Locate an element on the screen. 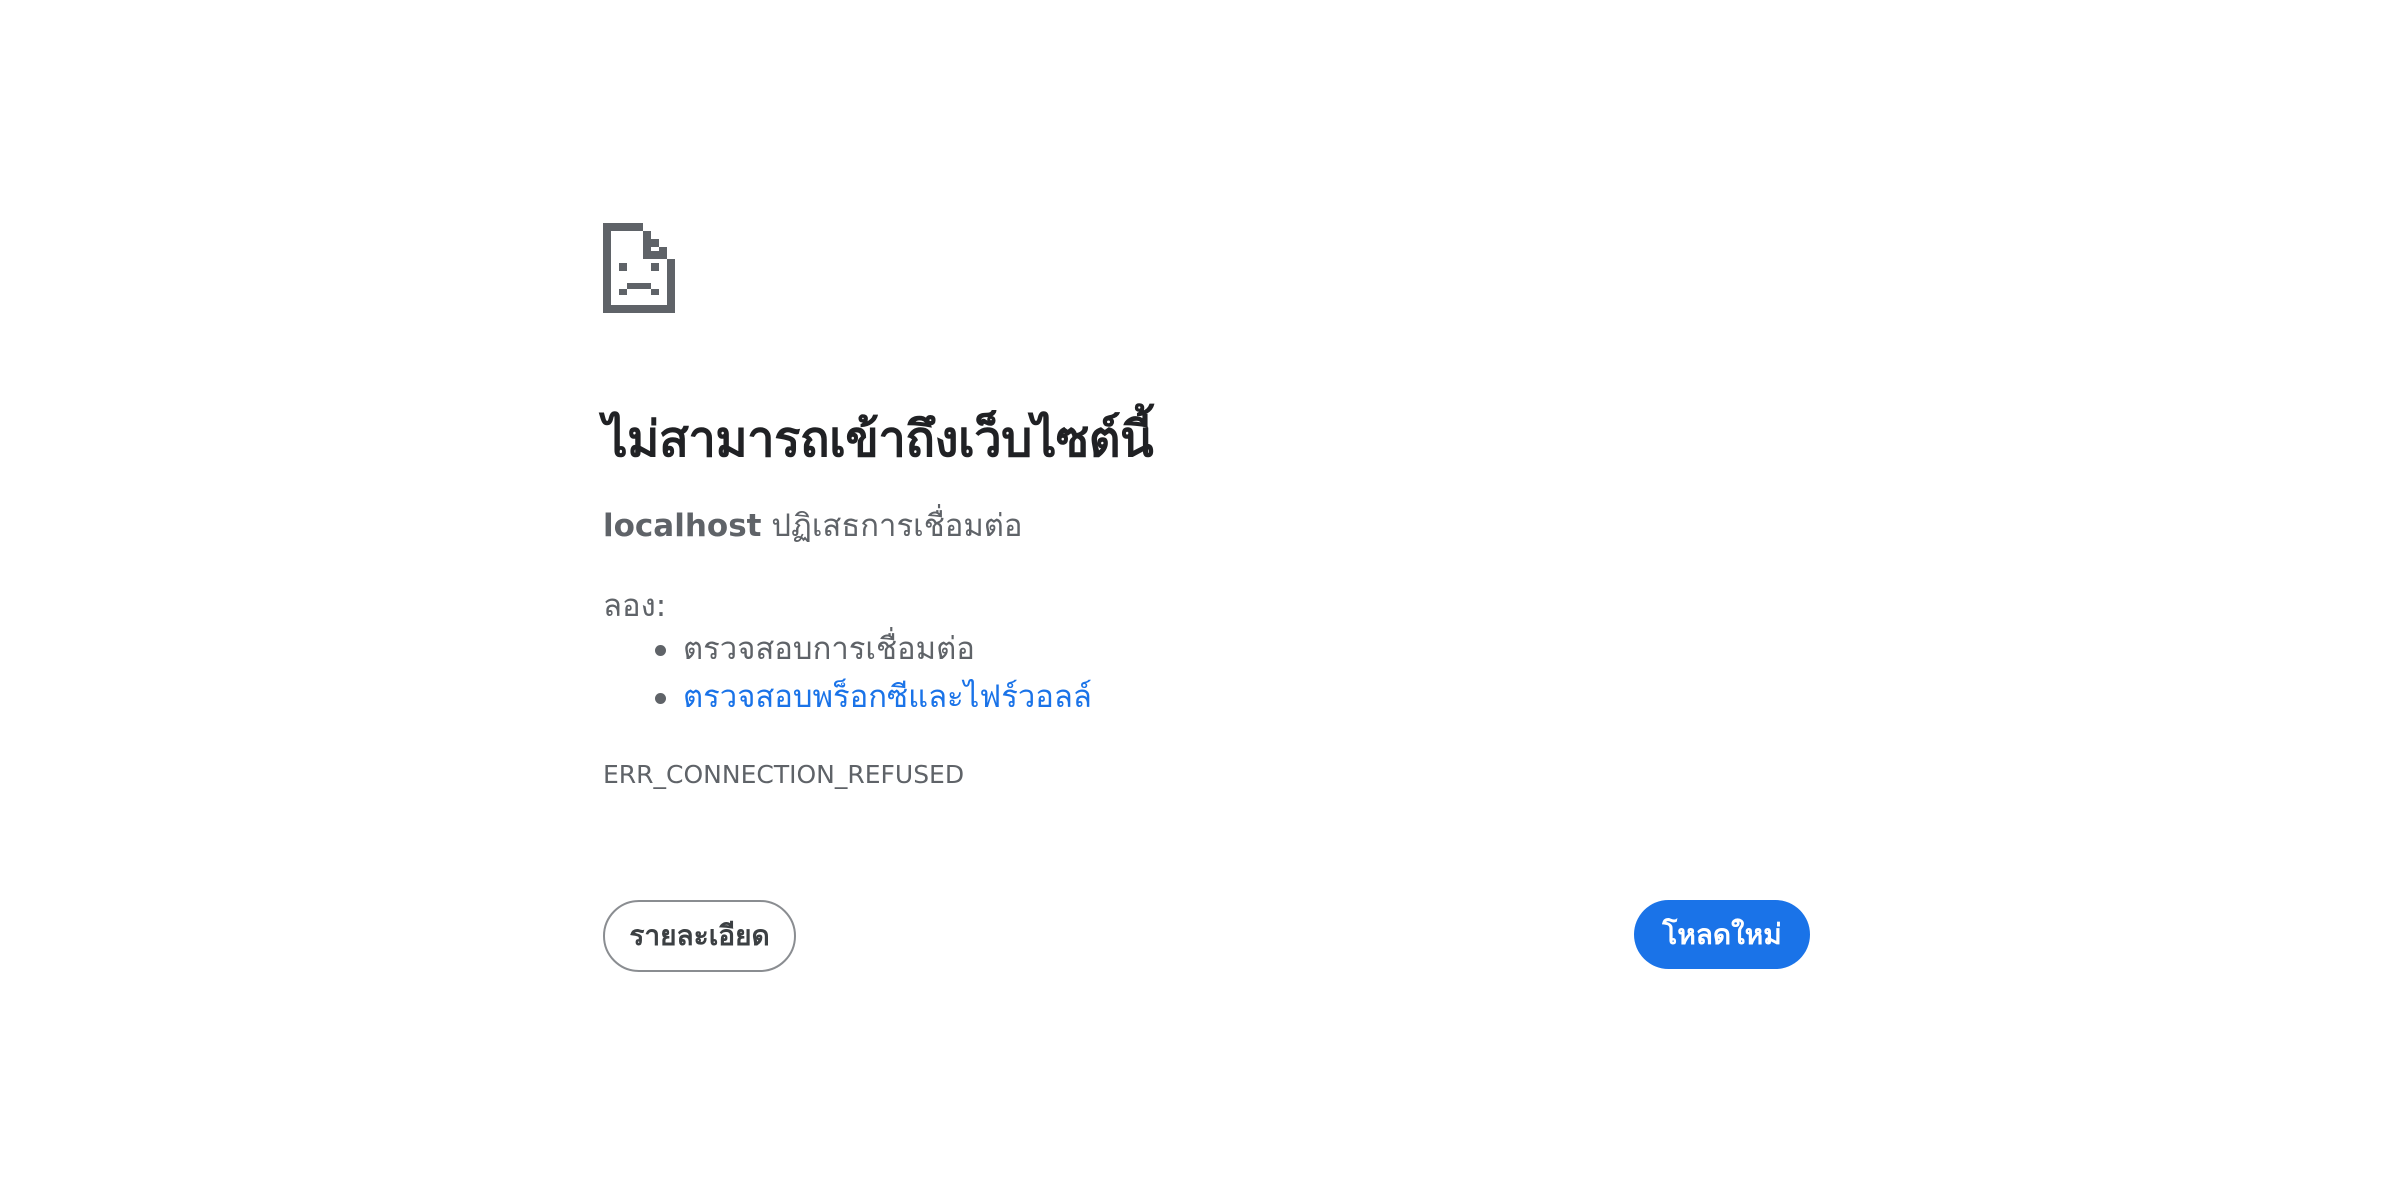 This screenshot has height=1184, width=2400. error-headline: ไม่สามารถเข้าถึงเว็บไซต์นี้ is located at coordinates (878, 439).